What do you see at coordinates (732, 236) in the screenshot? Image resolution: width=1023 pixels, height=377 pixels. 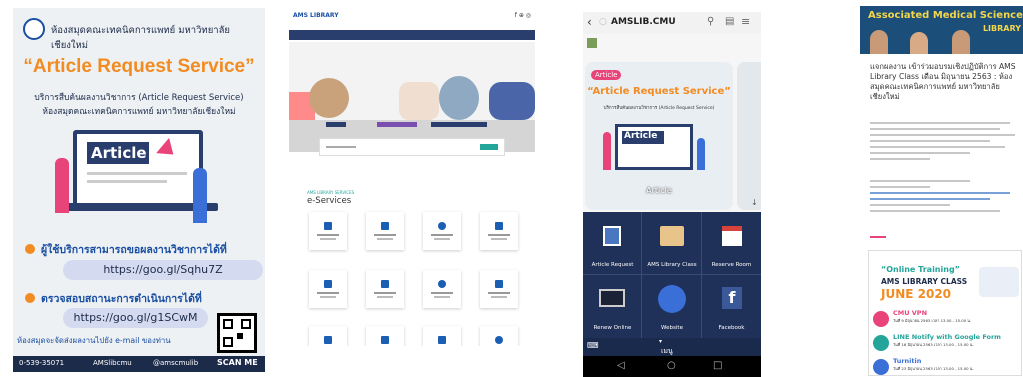 I see `calendar-icon` at bounding box center [732, 236].